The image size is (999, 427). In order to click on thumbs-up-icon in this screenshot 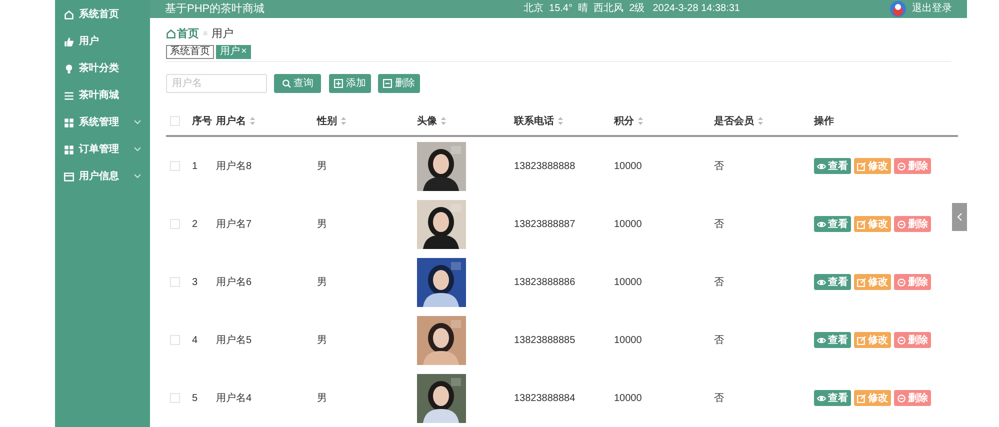, I will do `click(69, 41)`.